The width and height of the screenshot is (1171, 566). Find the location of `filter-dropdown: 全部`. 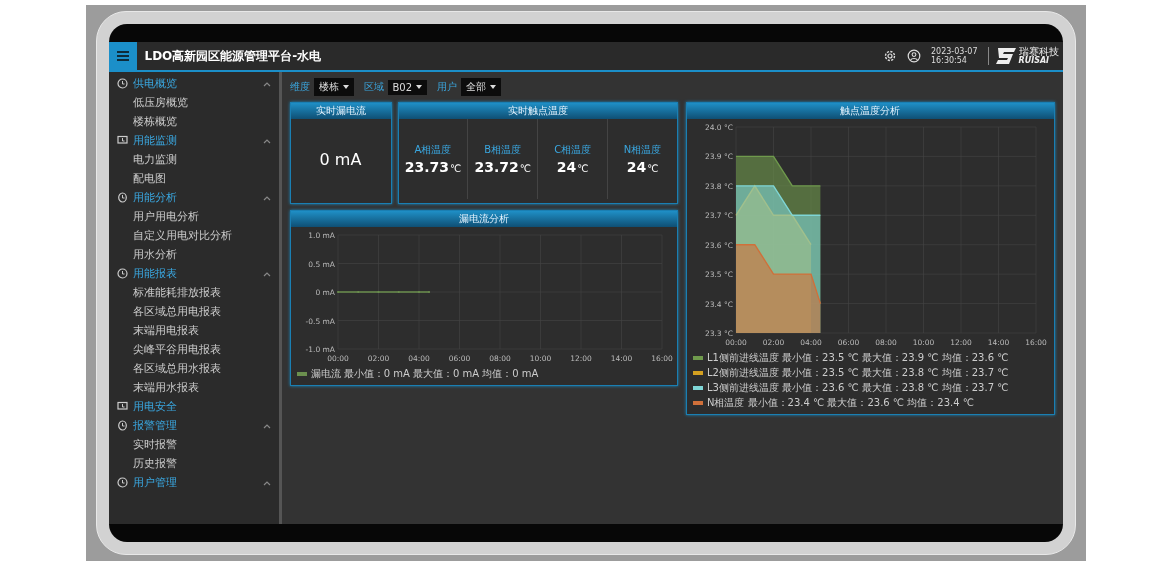

filter-dropdown: 全部 is located at coordinates (481, 87).